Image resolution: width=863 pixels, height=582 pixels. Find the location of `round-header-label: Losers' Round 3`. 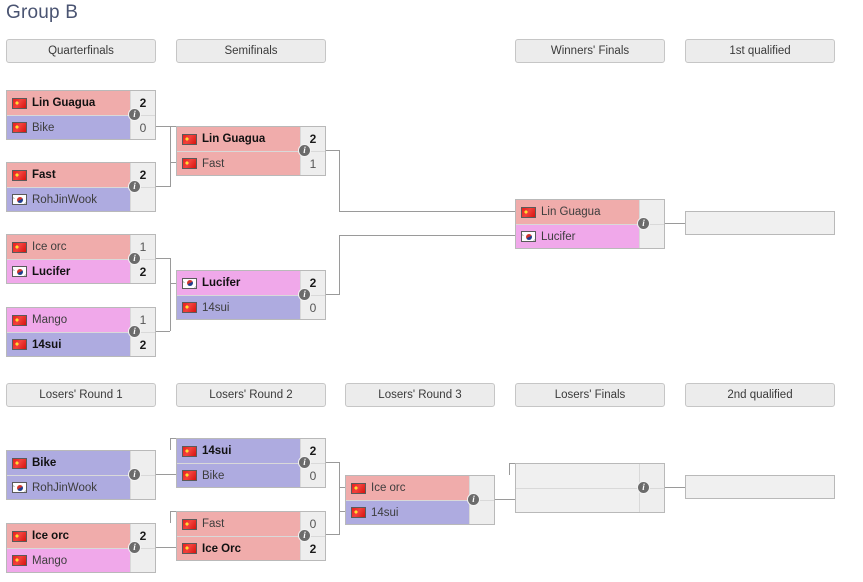

round-header-label: Losers' Round 3 is located at coordinates (420, 395).